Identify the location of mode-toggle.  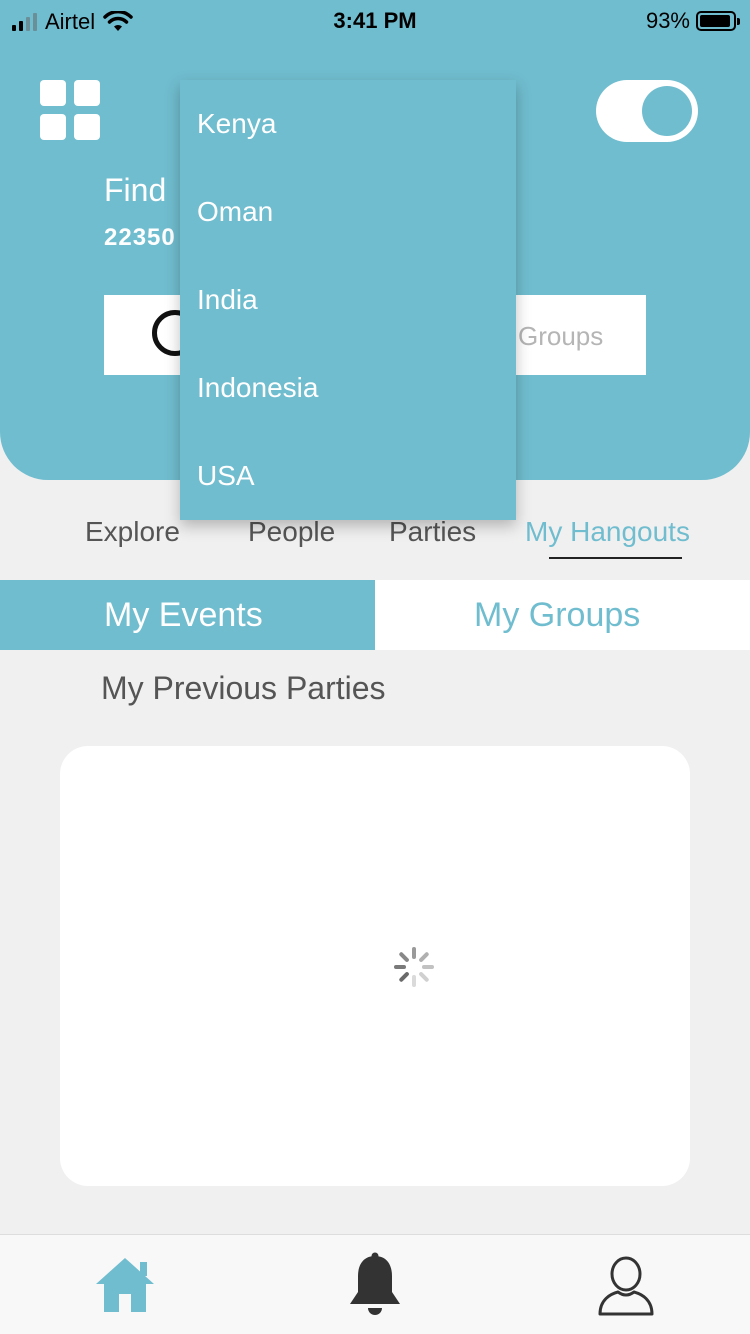
(647, 111).